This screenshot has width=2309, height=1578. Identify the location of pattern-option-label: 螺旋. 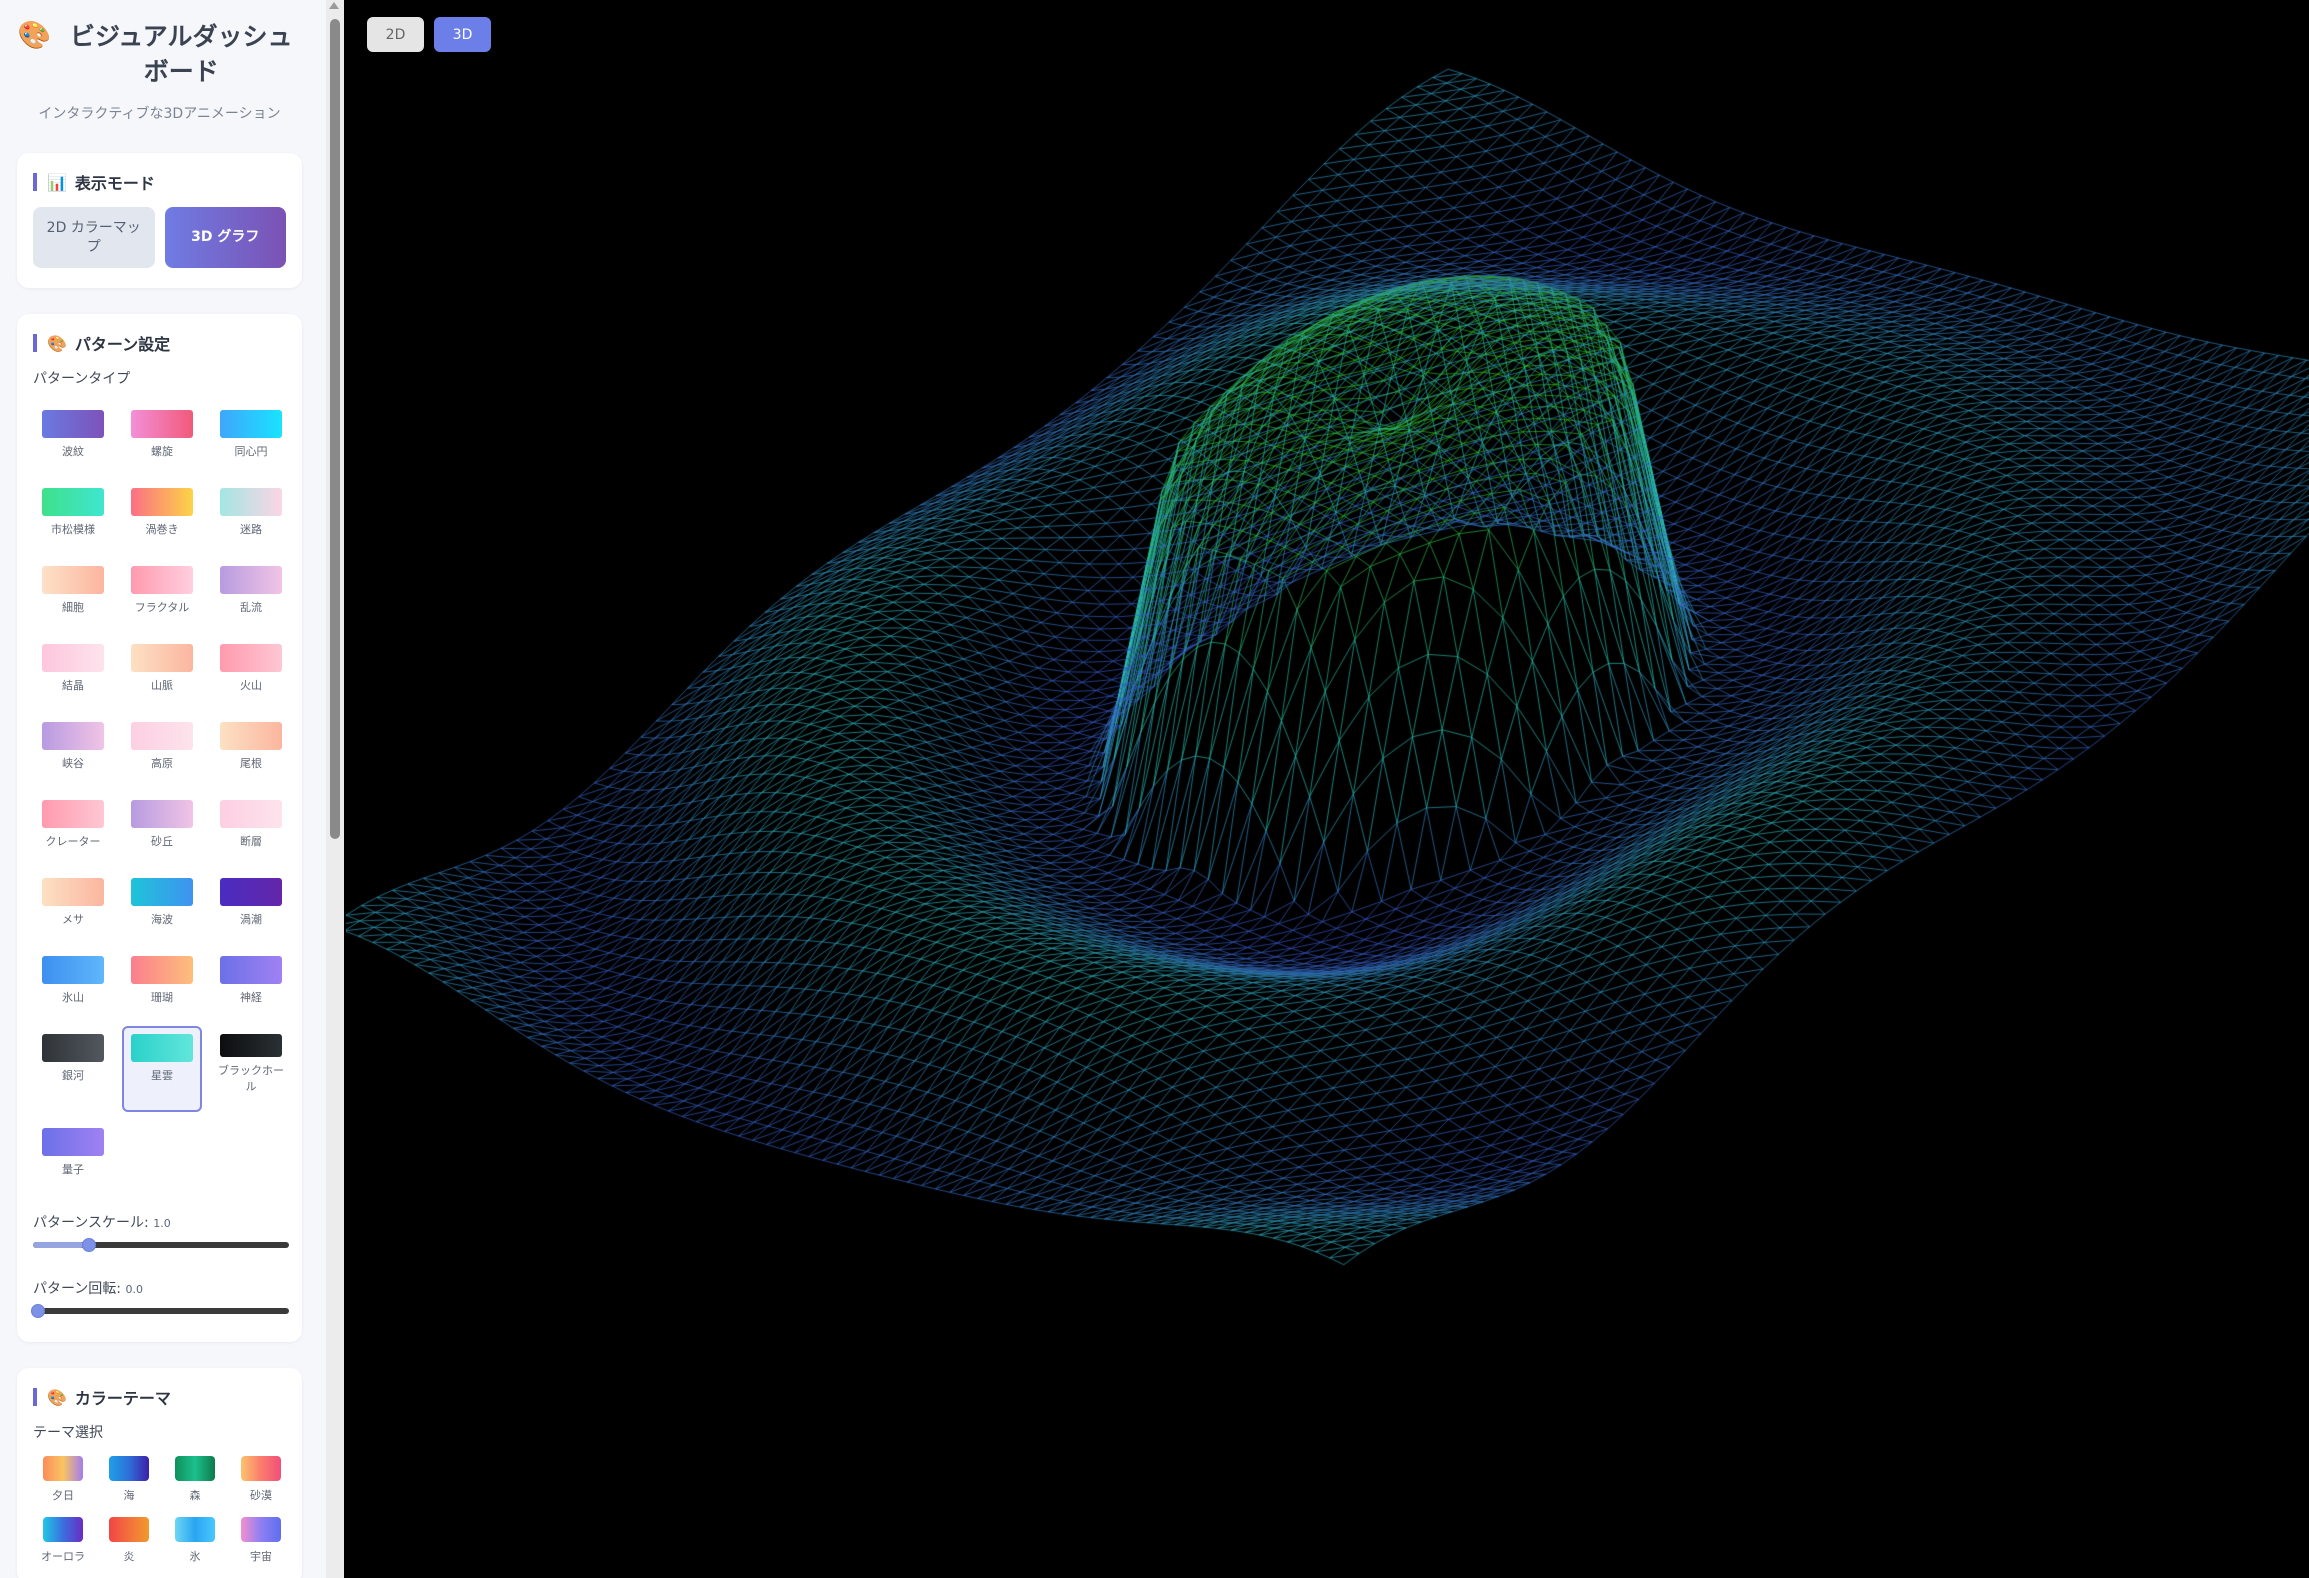
(162, 451).